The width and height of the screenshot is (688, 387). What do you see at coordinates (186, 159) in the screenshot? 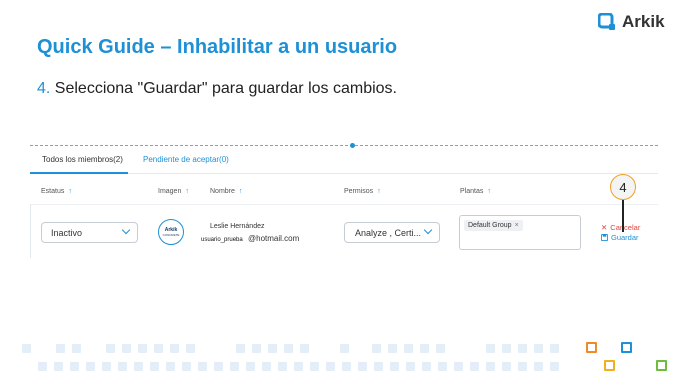
I see `tab-pending-accept: Pendiente de aceptar(0)` at bounding box center [186, 159].